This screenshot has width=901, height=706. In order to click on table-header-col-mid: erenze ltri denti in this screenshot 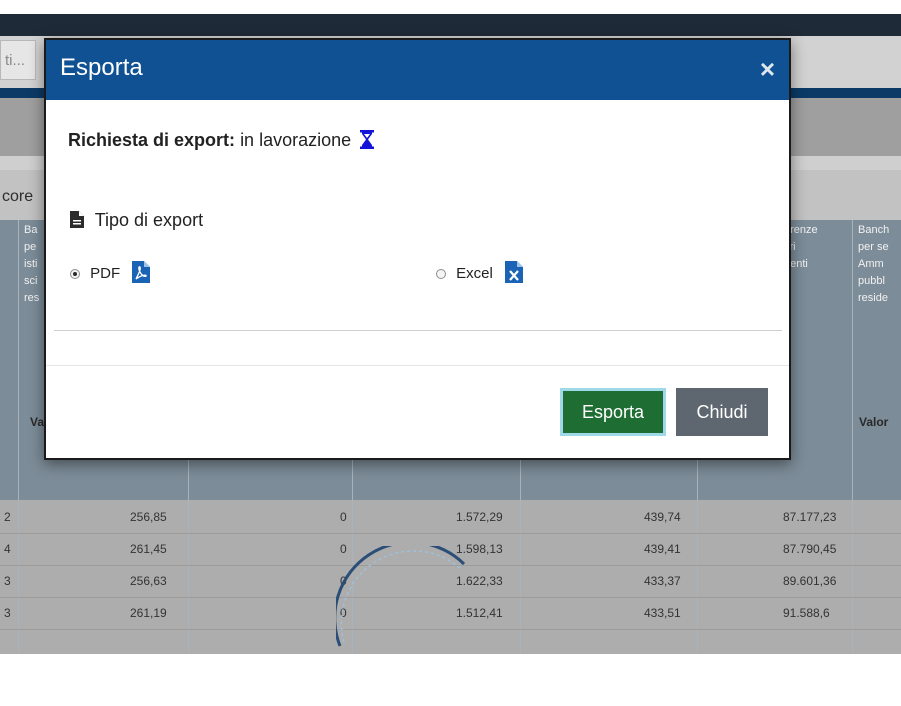, I will do `click(801, 247)`.